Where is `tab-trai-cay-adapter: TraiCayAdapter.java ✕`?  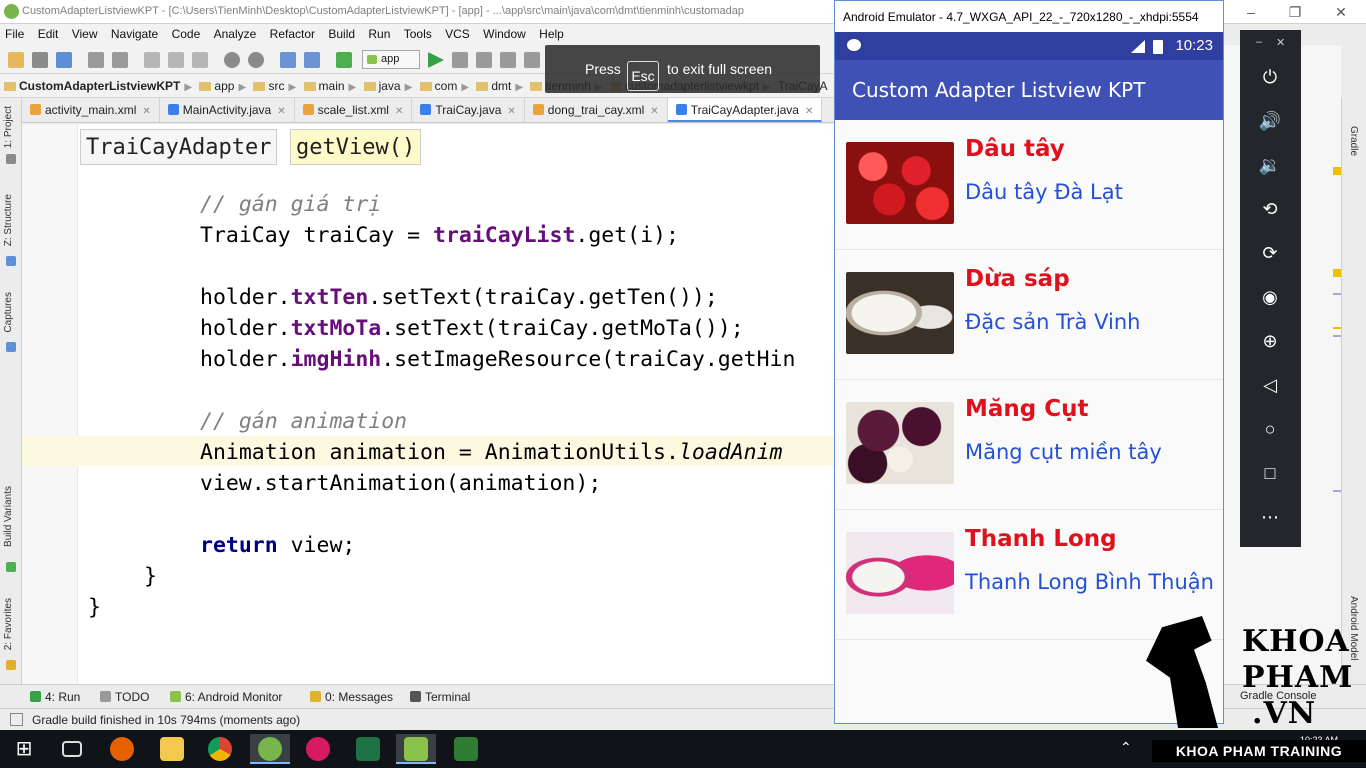
tab-trai-cay-adapter: TraiCayAdapter.java ✕ is located at coordinates (745, 110).